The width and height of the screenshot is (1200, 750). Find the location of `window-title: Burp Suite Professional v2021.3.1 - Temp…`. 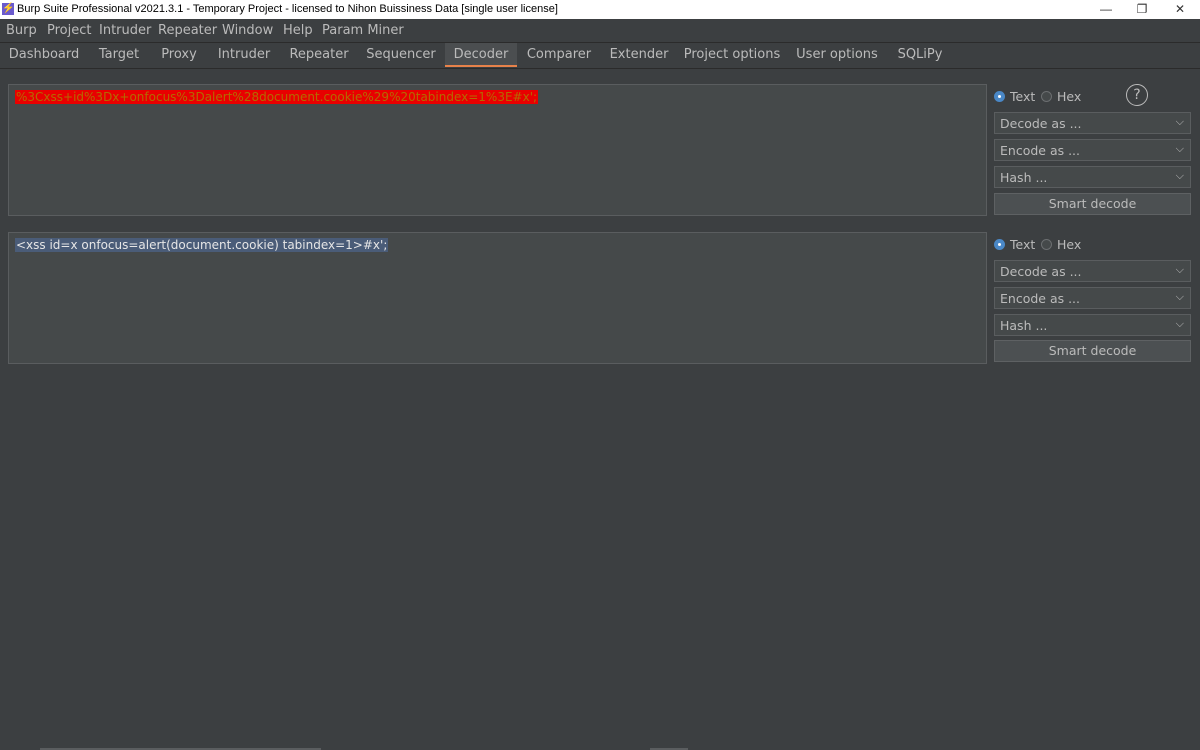

window-title: Burp Suite Professional v2021.3.1 - Temp… is located at coordinates (287, 9).